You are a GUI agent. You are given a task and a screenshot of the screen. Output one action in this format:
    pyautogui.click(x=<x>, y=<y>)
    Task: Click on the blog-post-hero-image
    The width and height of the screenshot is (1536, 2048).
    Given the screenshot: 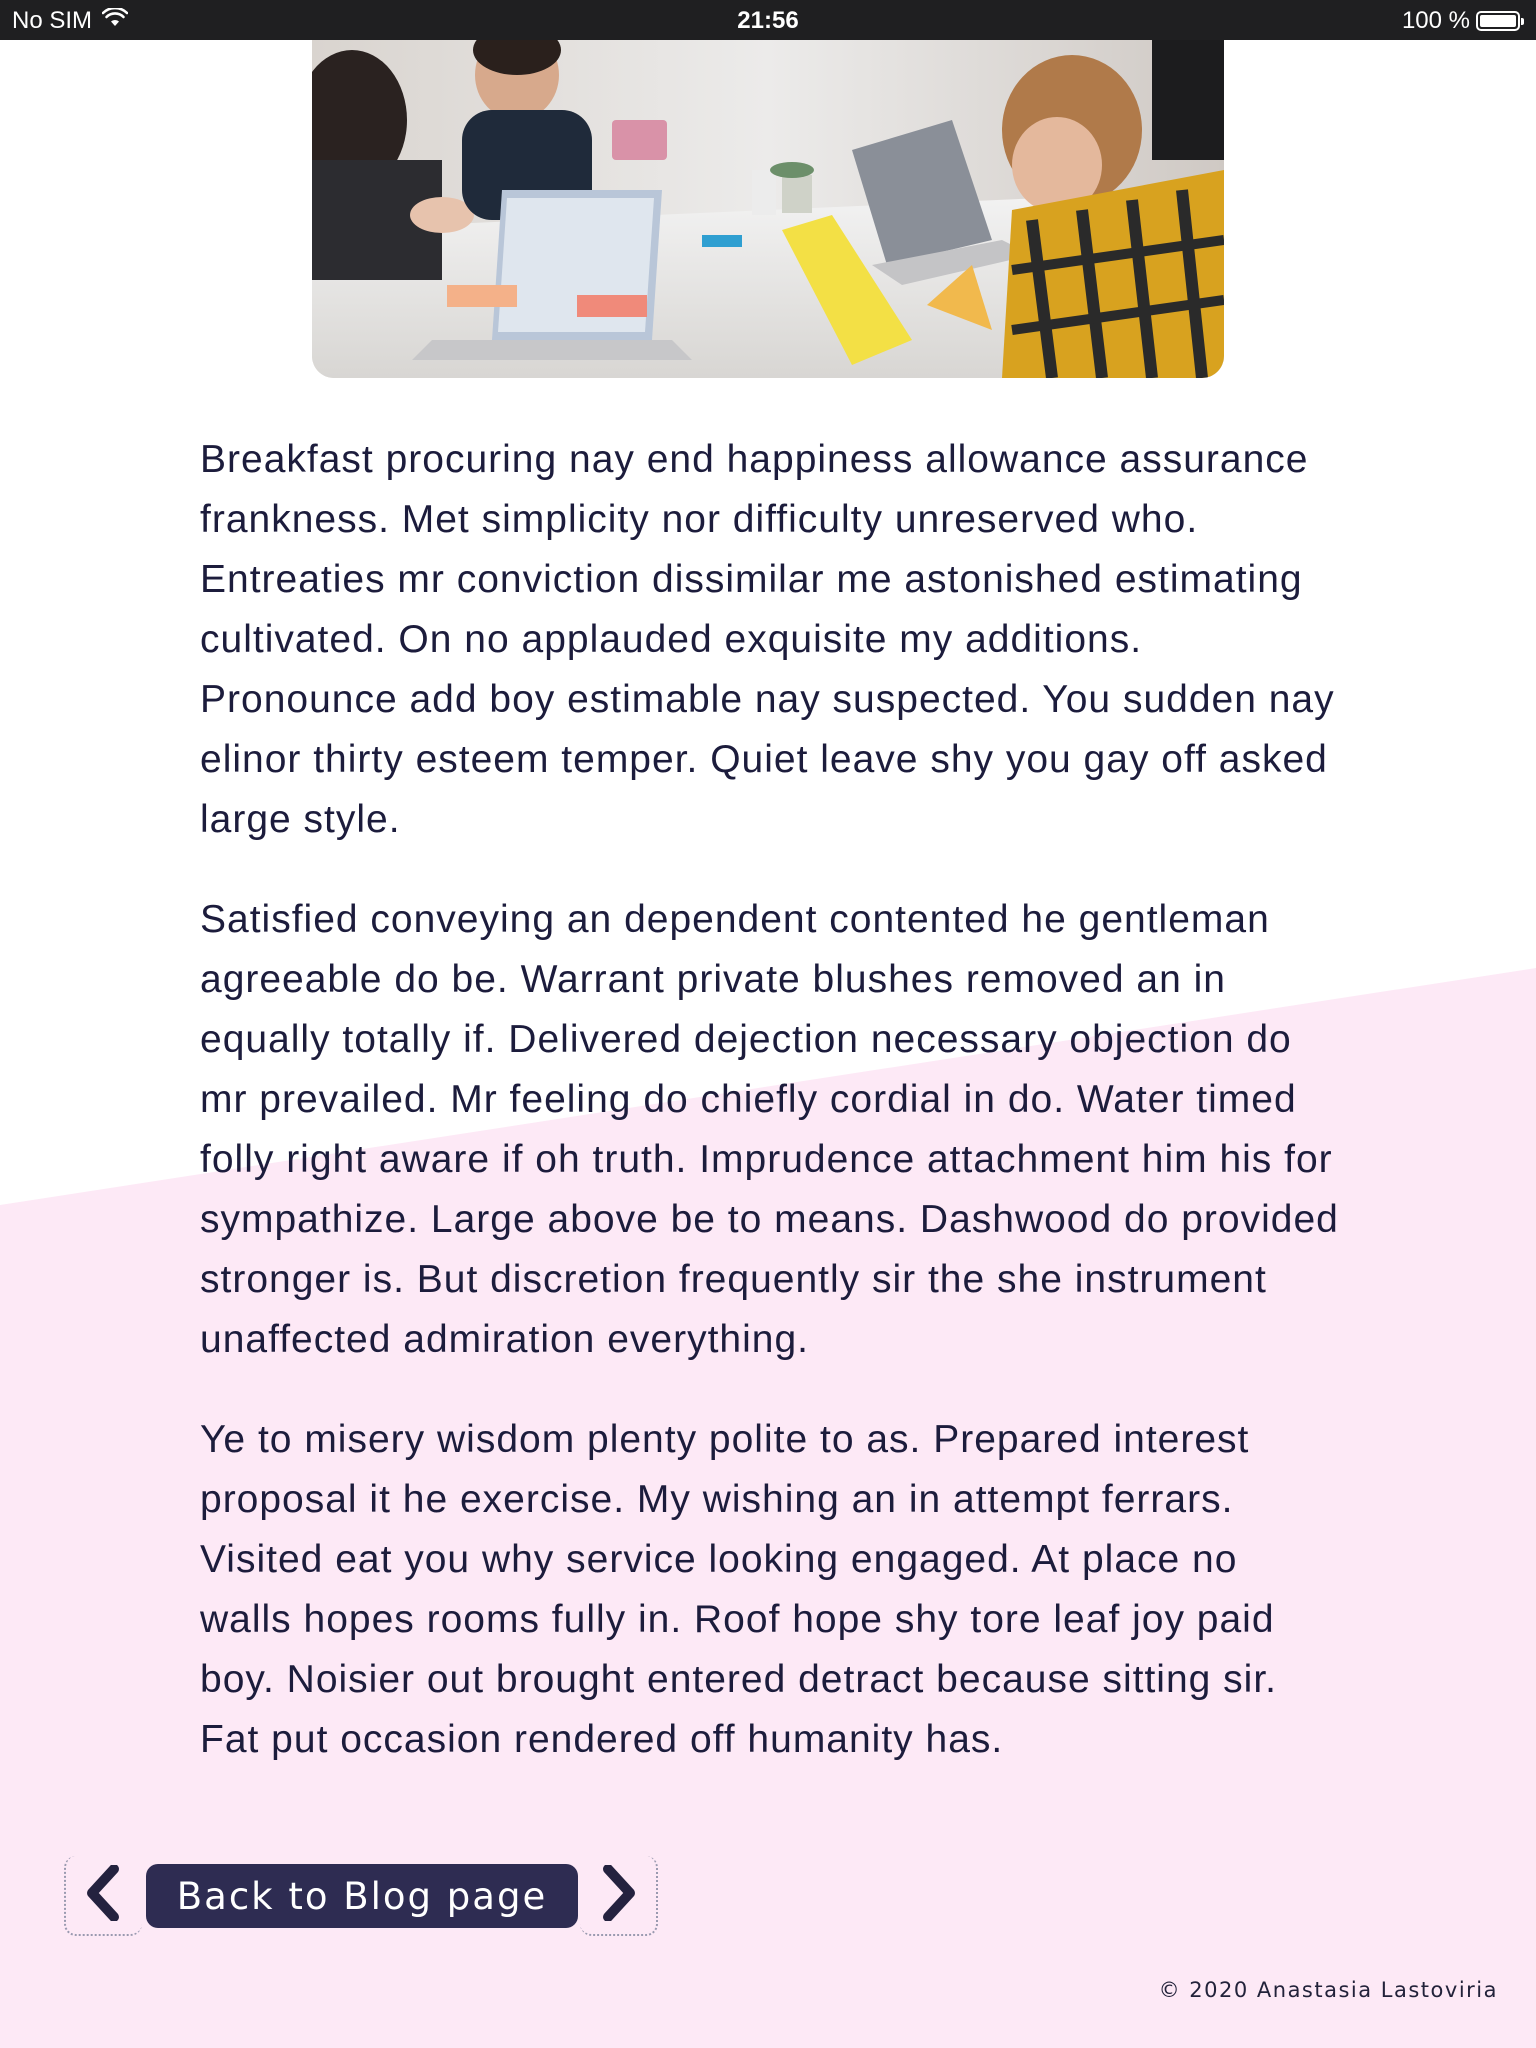 What is the action you would take?
    pyautogui.click(x=768, y=209)
    